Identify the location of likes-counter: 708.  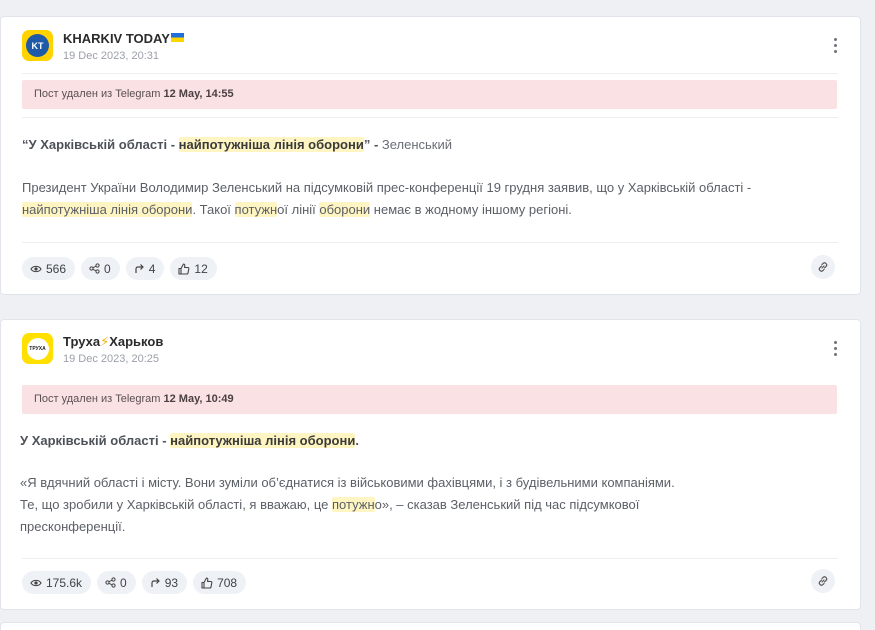
(220, 582).